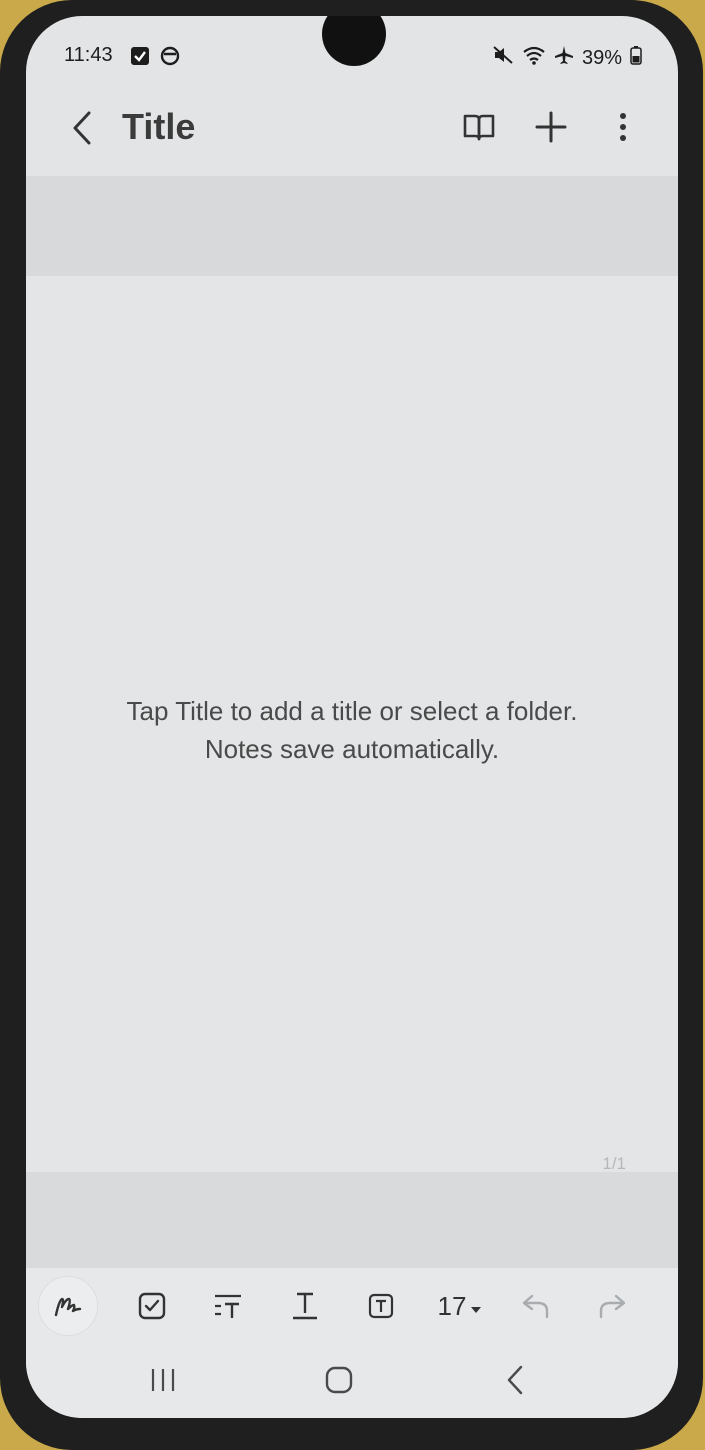  I want to click on note-bottom-area, so click(352, 1220).